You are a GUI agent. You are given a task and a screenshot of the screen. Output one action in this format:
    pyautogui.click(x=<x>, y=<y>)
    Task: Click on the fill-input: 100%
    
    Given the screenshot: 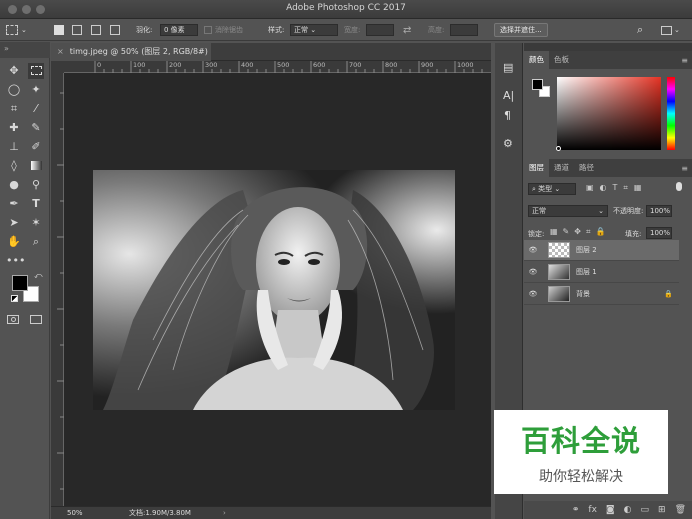 What is the action you would take?
    pyautogui.click(x=659, y=233)
    